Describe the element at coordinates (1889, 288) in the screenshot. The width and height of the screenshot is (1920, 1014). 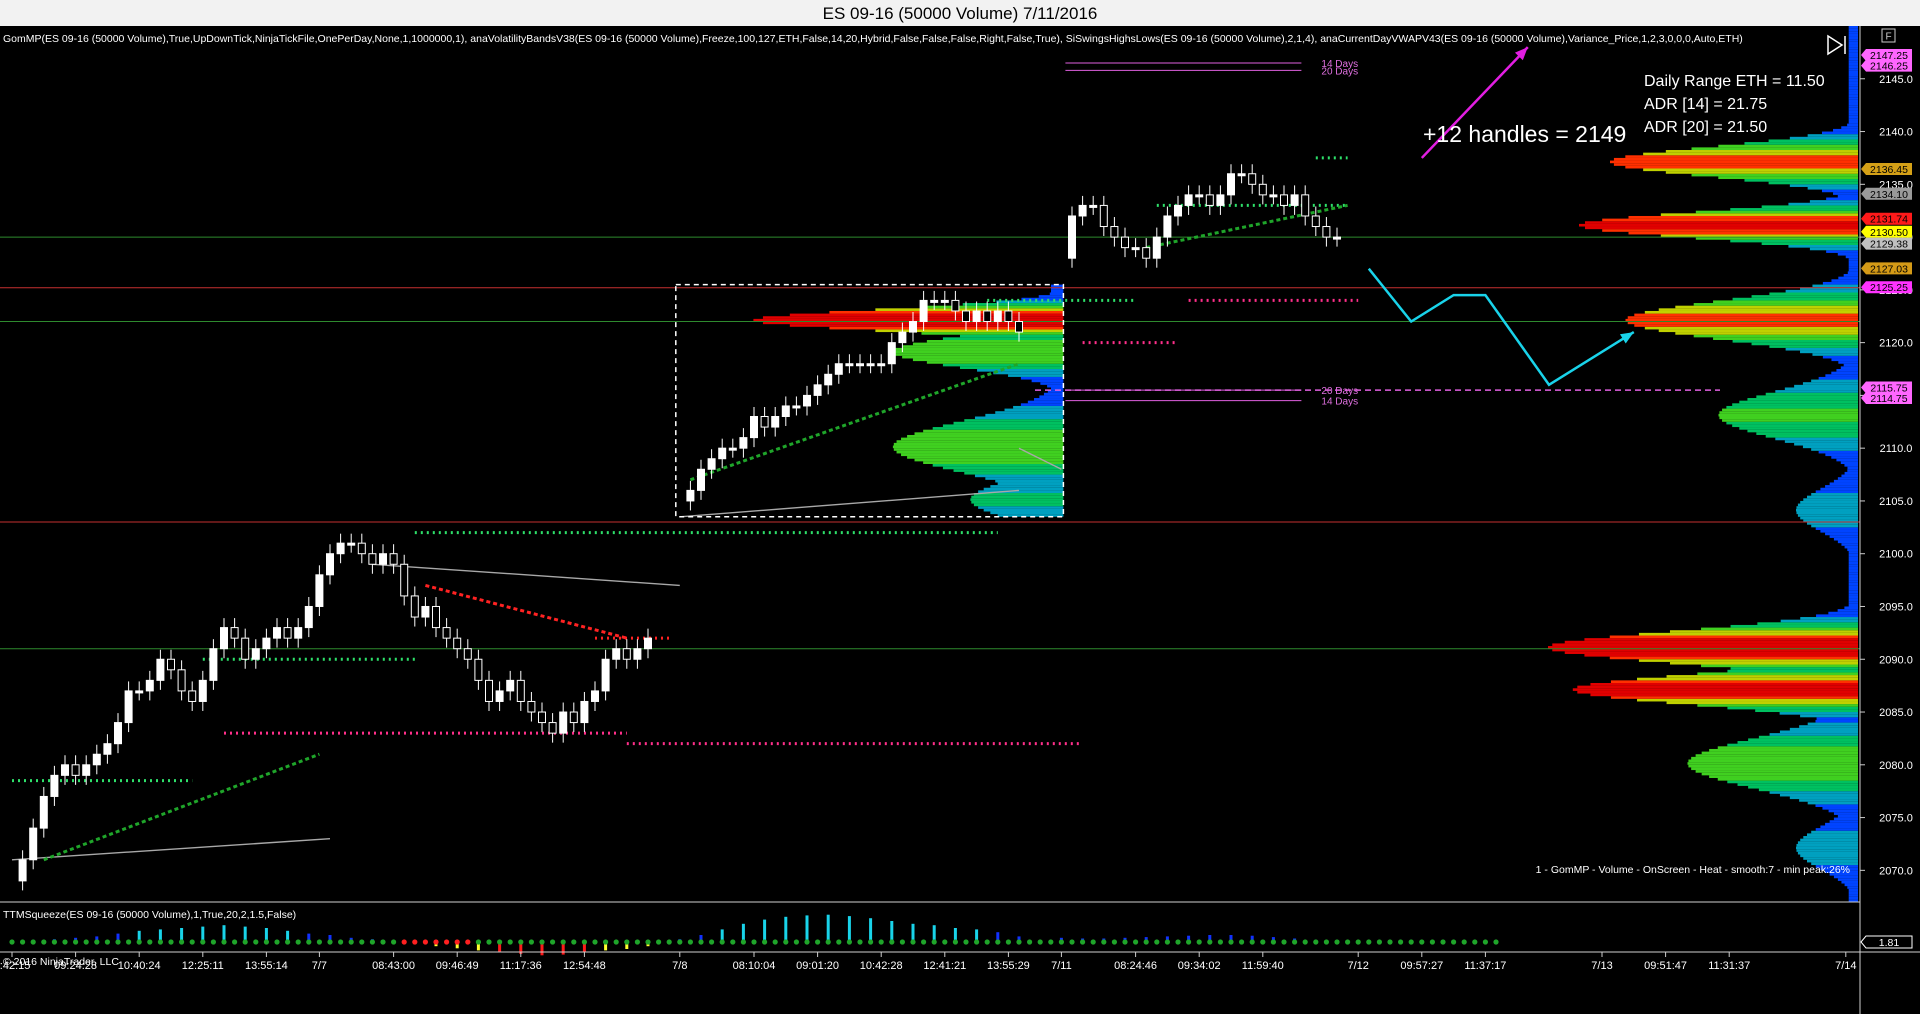
I see `price-badge-label: 2125.25` at that location.